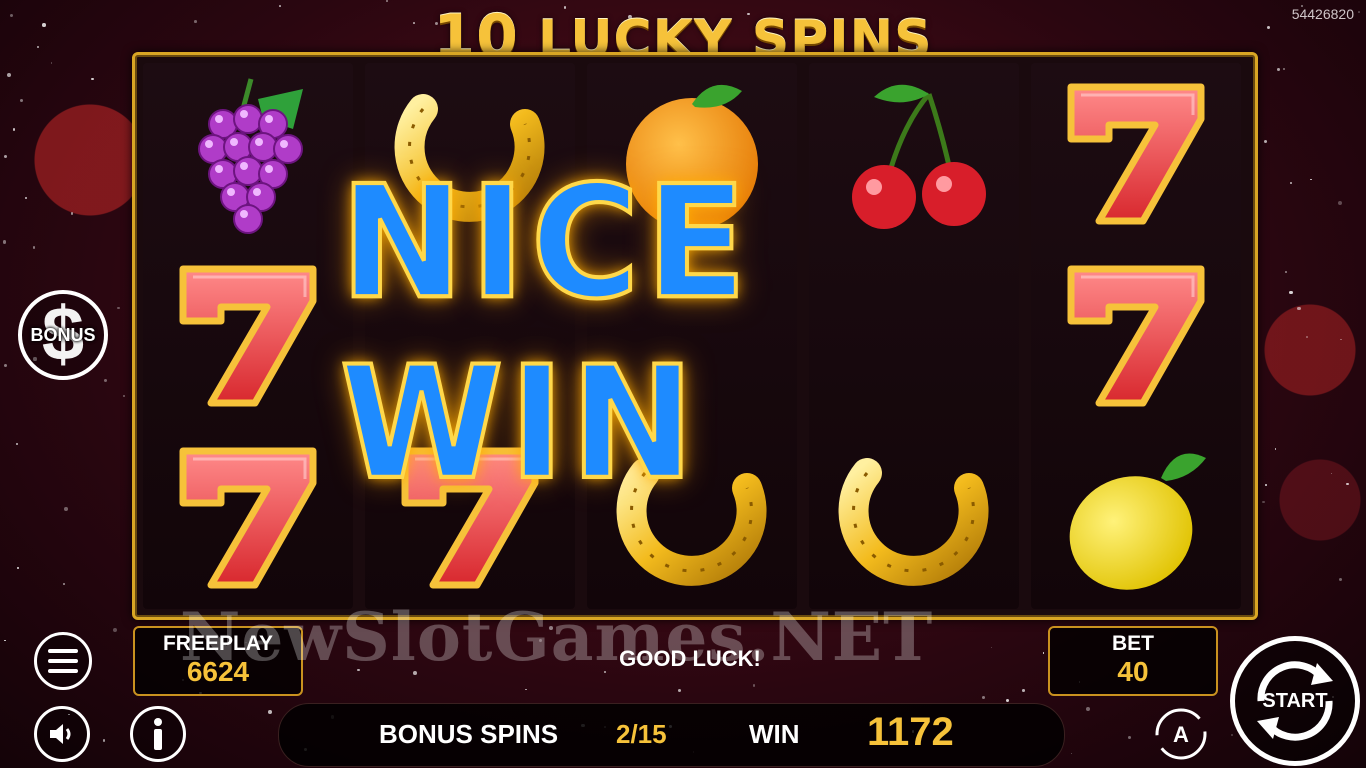  What do you see at coordinates (1136, 518) in the screenshot?
I see `lemon-icon` at bounding box center [1136, 518].